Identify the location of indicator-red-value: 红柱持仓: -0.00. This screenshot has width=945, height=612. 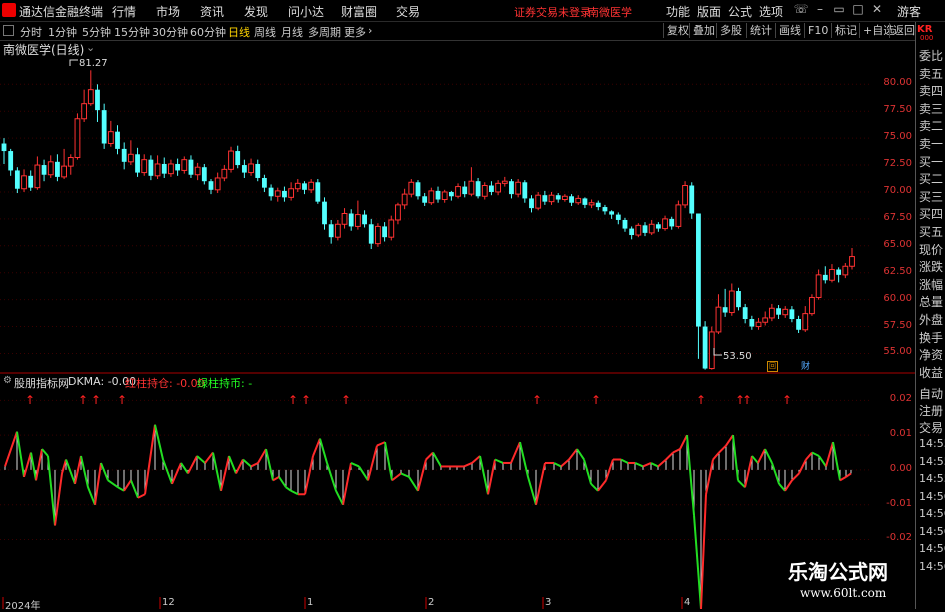
(165, 383).